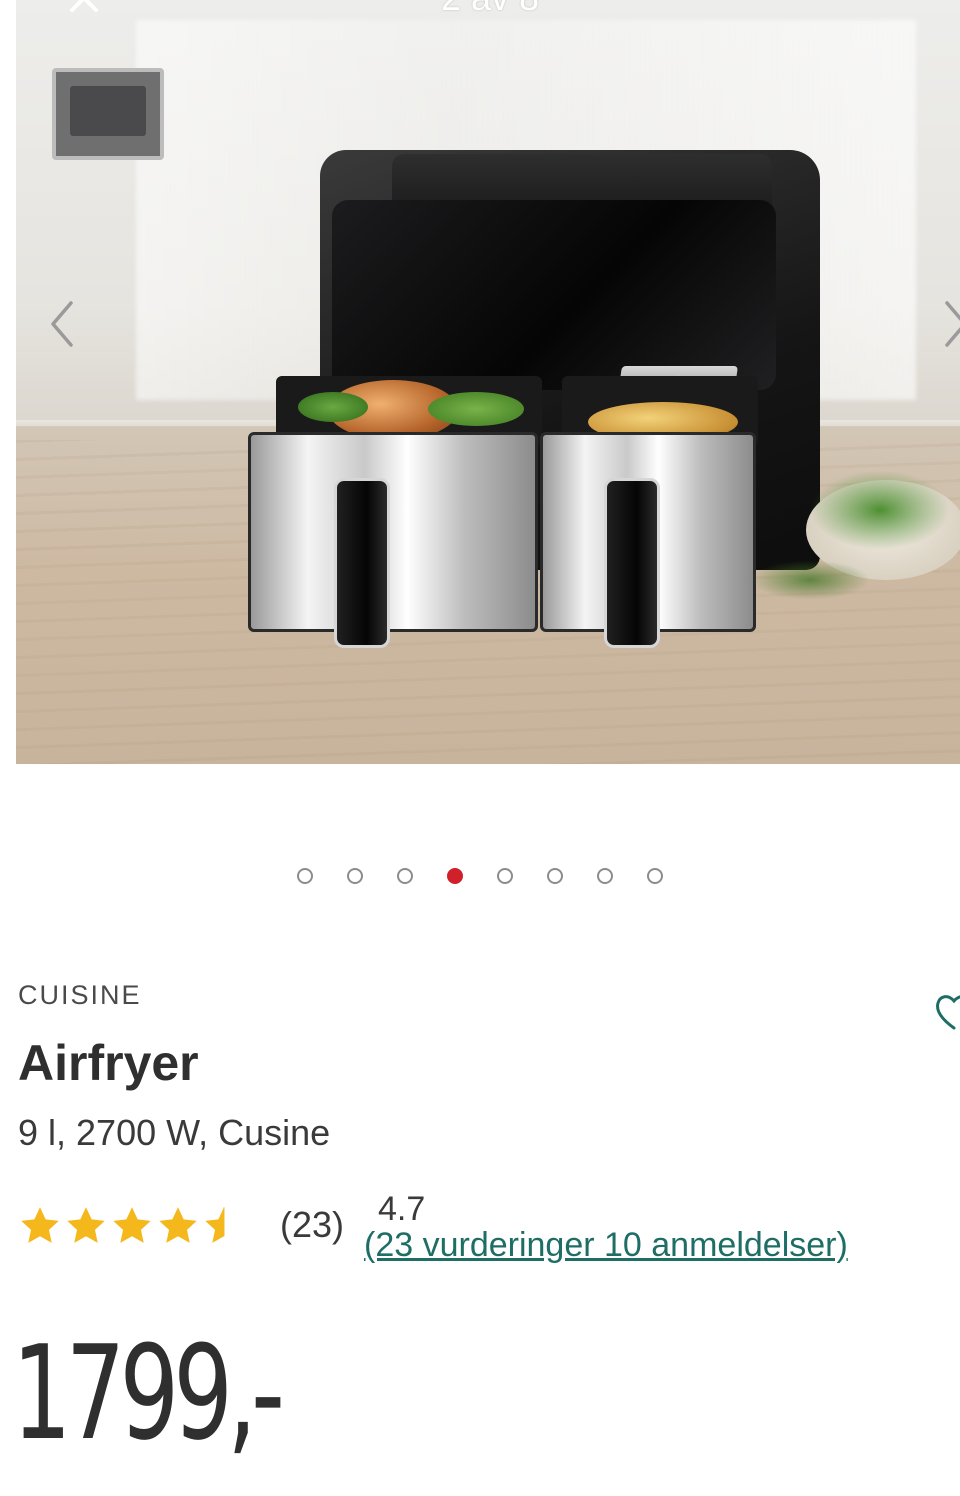 The image size is (960, 1496). Describe the element at coordinates (490, 9) in the screenshot. I see `image-counter: 2 av 8` at that location.